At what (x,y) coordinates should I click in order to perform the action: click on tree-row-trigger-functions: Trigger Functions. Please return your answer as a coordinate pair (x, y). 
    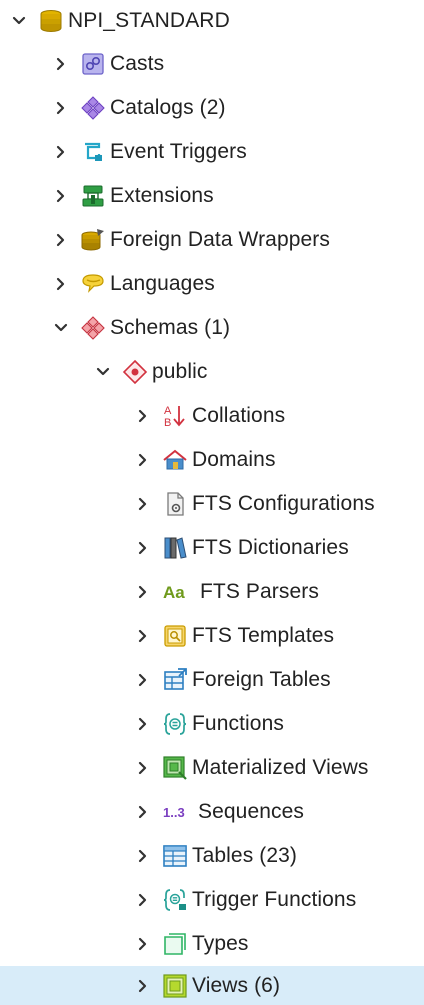
    Looking at the image, I should click on (212, 900).